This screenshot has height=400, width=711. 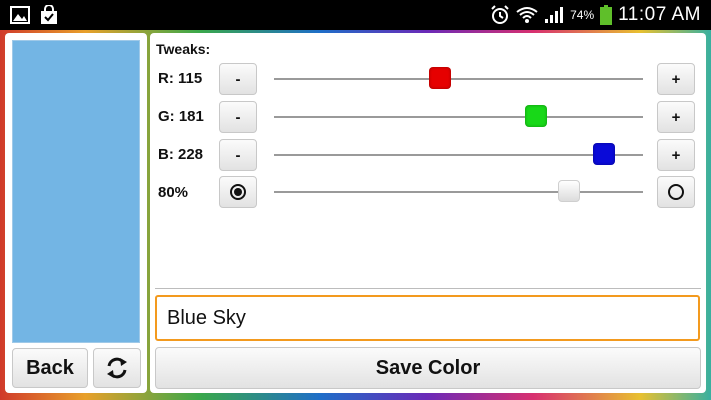 What do you see at coordinates (238, 155) in the screenshot?
I see `blue-decrease-button: -` at bounding box center [238, 155].